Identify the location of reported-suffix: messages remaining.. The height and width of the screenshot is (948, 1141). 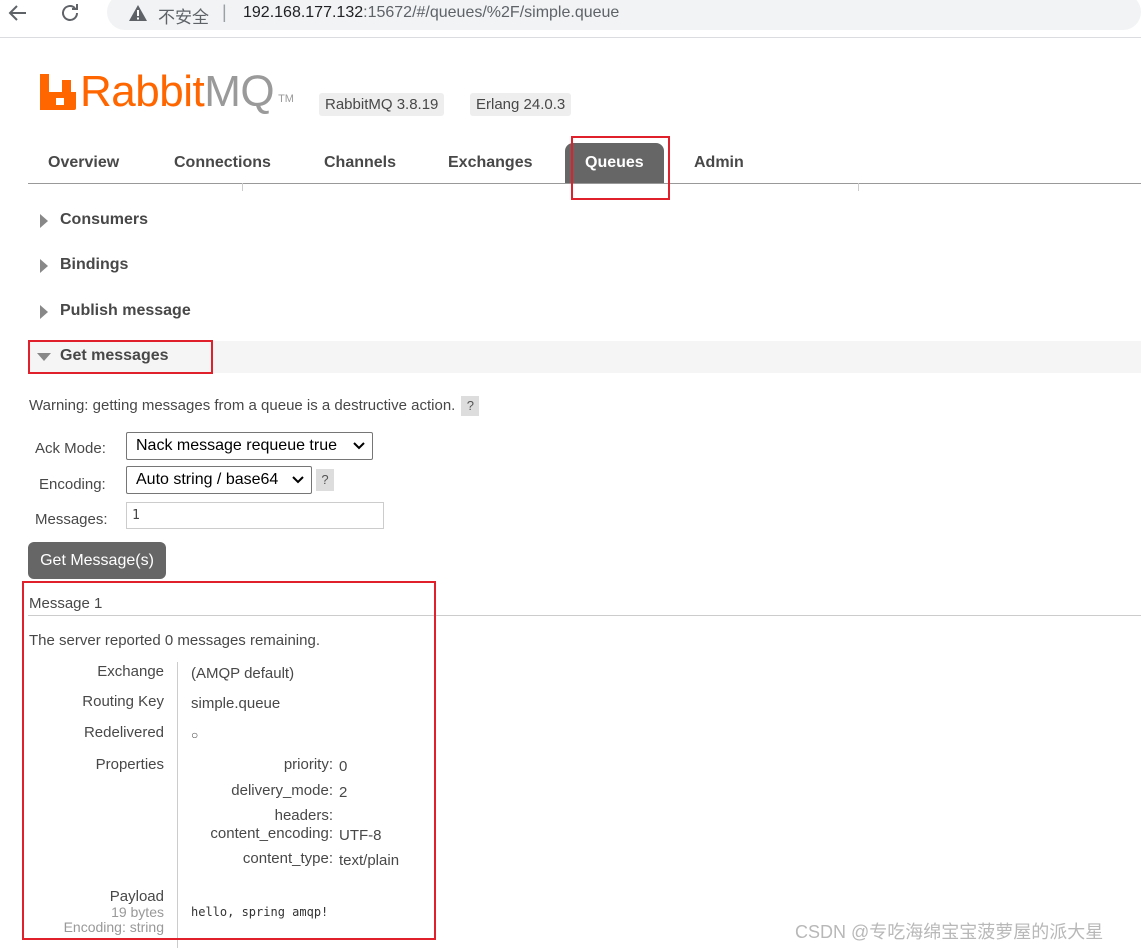
(246, 640).